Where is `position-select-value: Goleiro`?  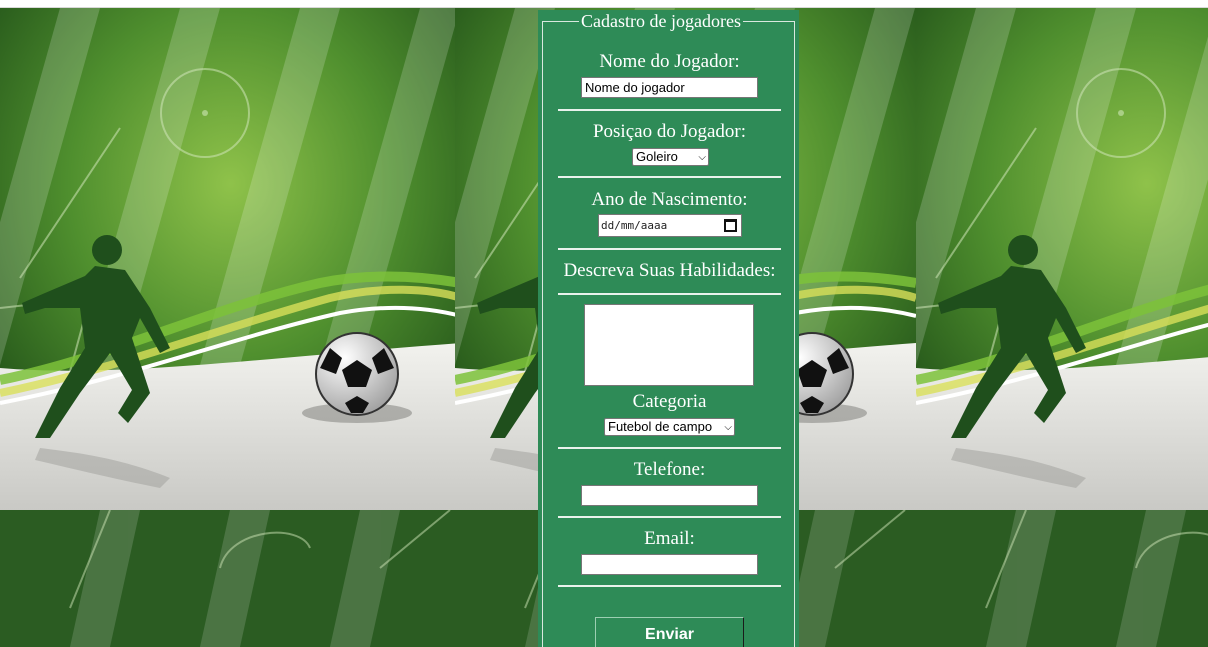
position-select-value: Goleiro is located at coordinates (657, 156).